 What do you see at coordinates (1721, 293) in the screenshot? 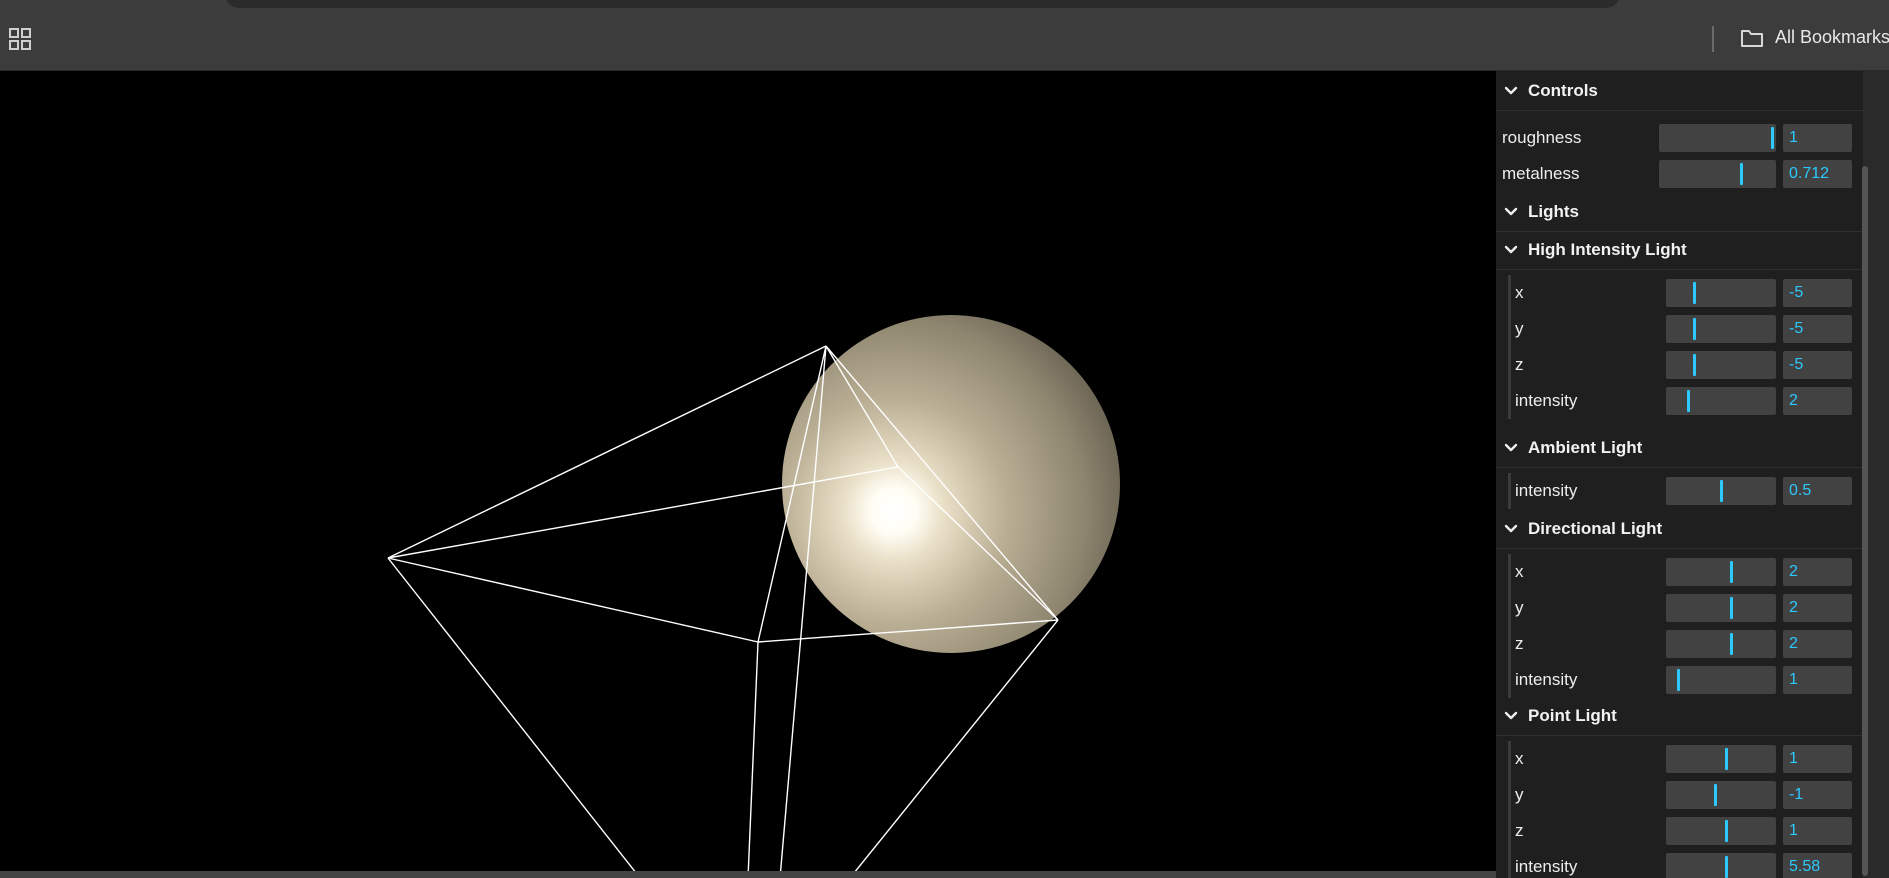
I see `slider-high-intensity-x` at bounding box center [1721, 293].